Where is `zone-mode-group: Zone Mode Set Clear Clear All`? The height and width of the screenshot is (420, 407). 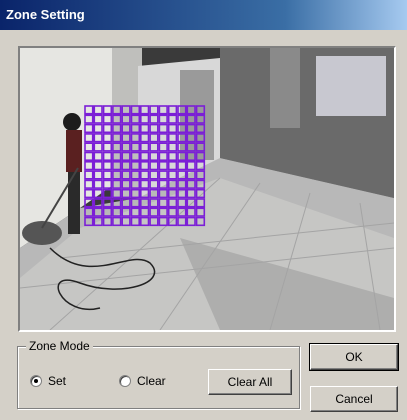 zone-mode-group: Zone Mode Set Clear Clear All is located at coordinates (158, 374).